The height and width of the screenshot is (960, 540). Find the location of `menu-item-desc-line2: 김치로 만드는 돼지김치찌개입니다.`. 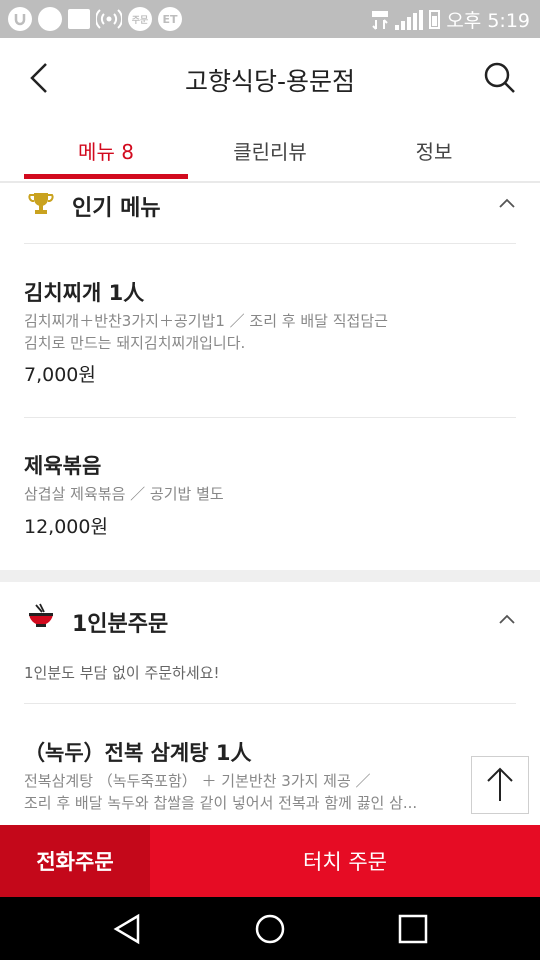

menu-item-desc-line2: 김치로 만드는 돼지김치찌개입니다. is located at coordinates (135, 343).